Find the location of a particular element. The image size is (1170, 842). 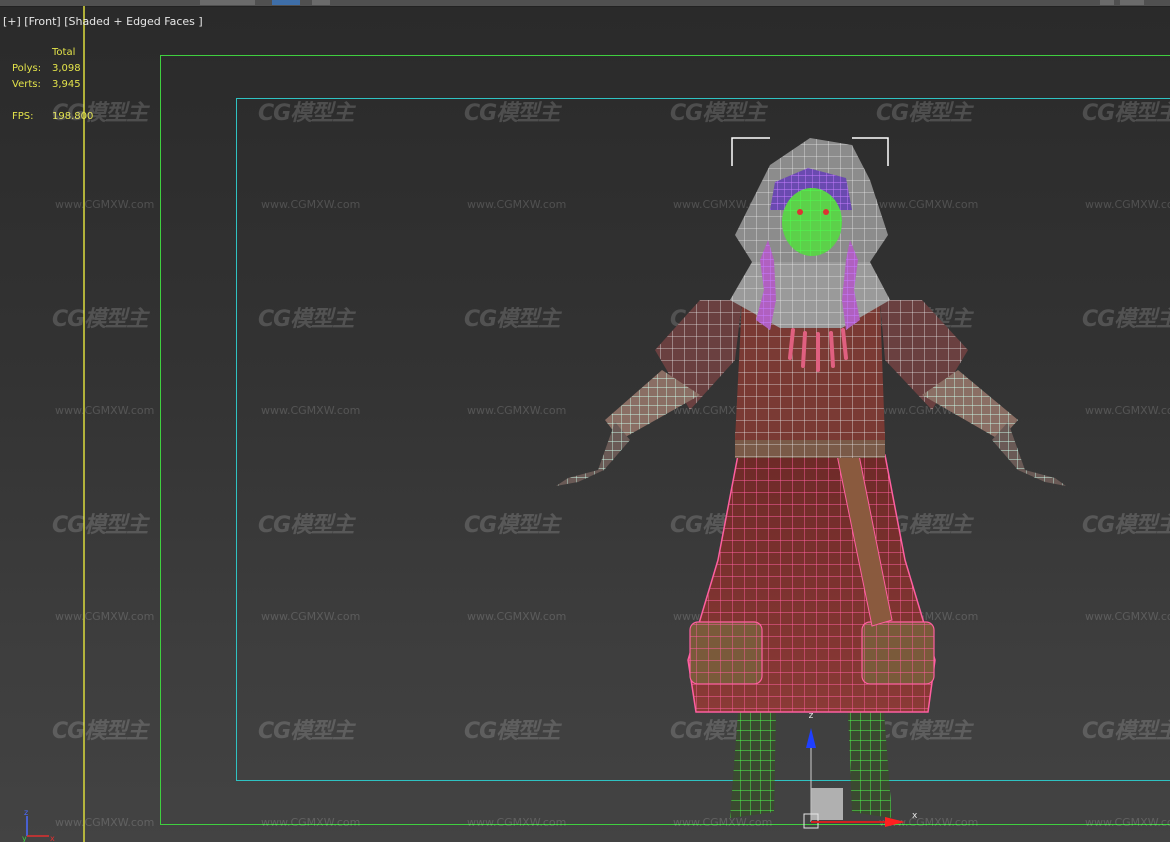

axis-tripod: z y x is located at coordinates (38, 825).